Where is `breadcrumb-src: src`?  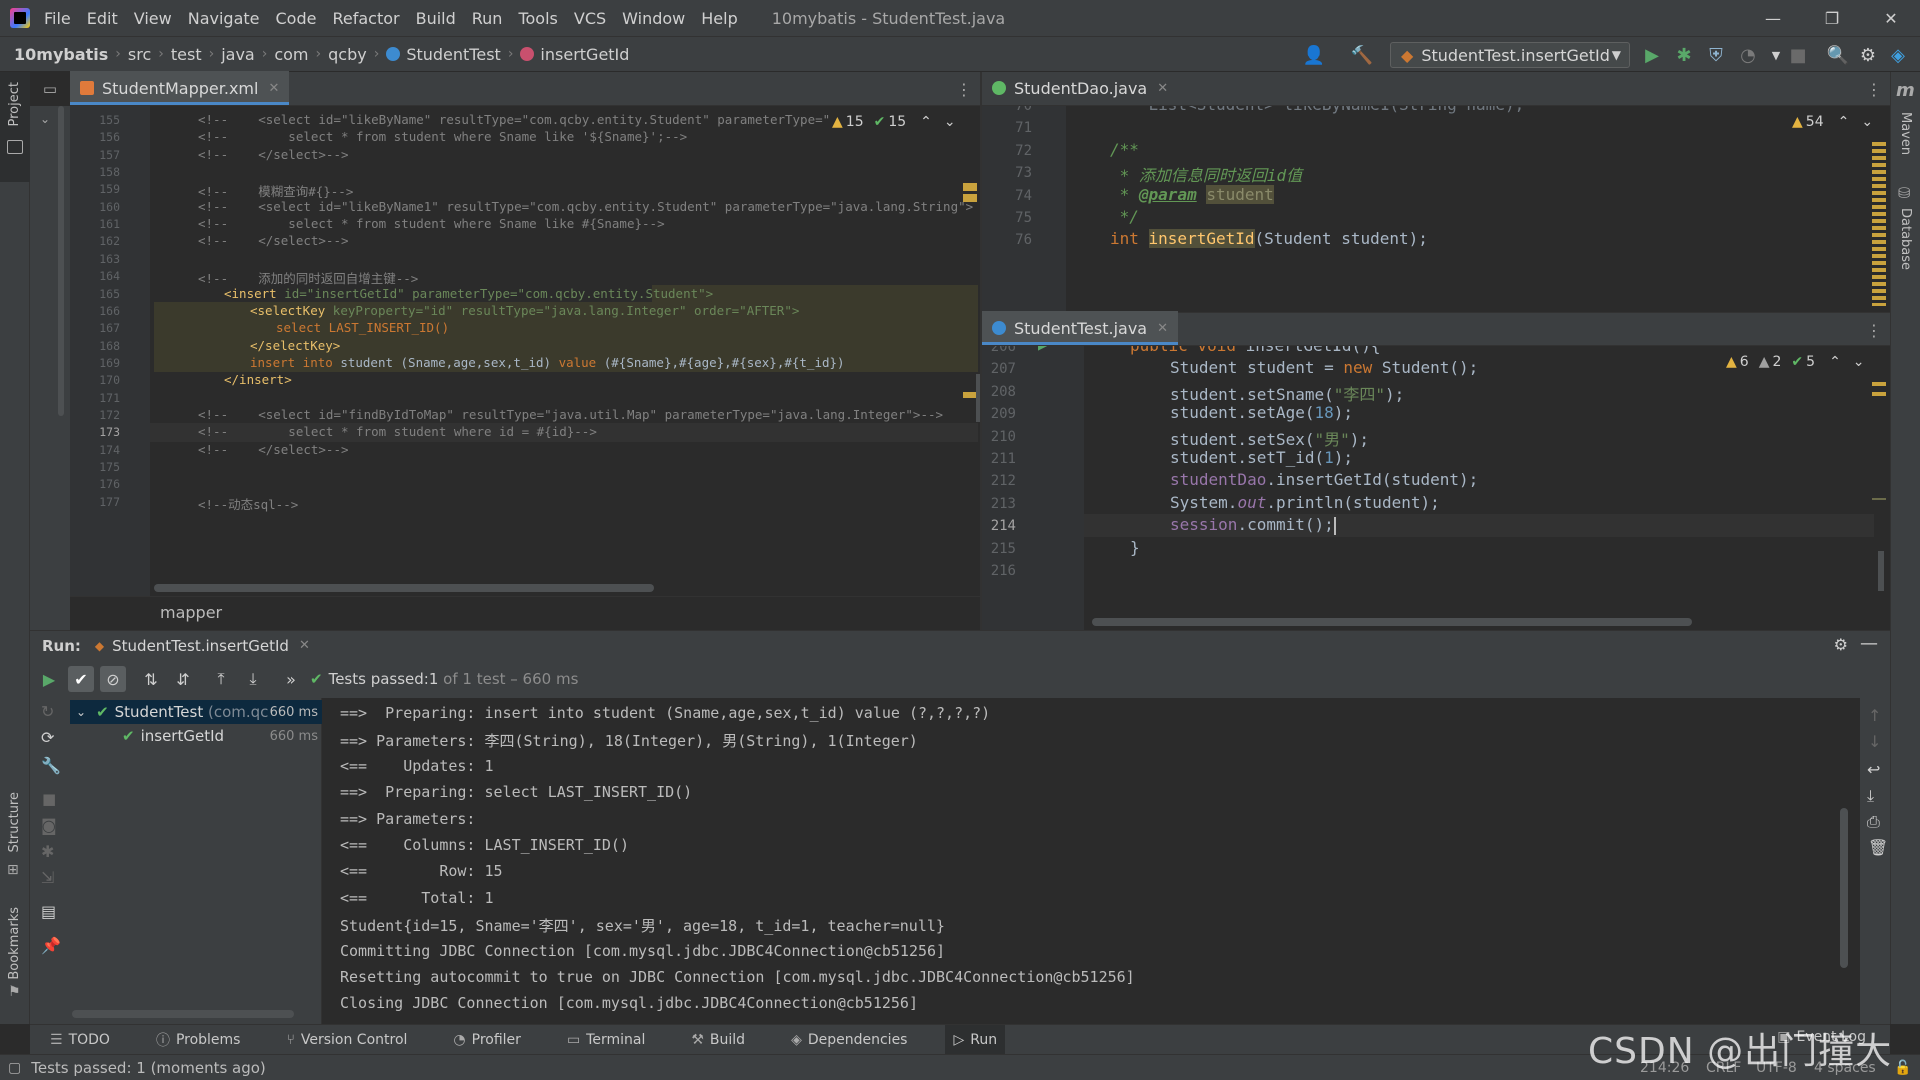 breadcrumb-src: src is located at coordinates (139, 54).